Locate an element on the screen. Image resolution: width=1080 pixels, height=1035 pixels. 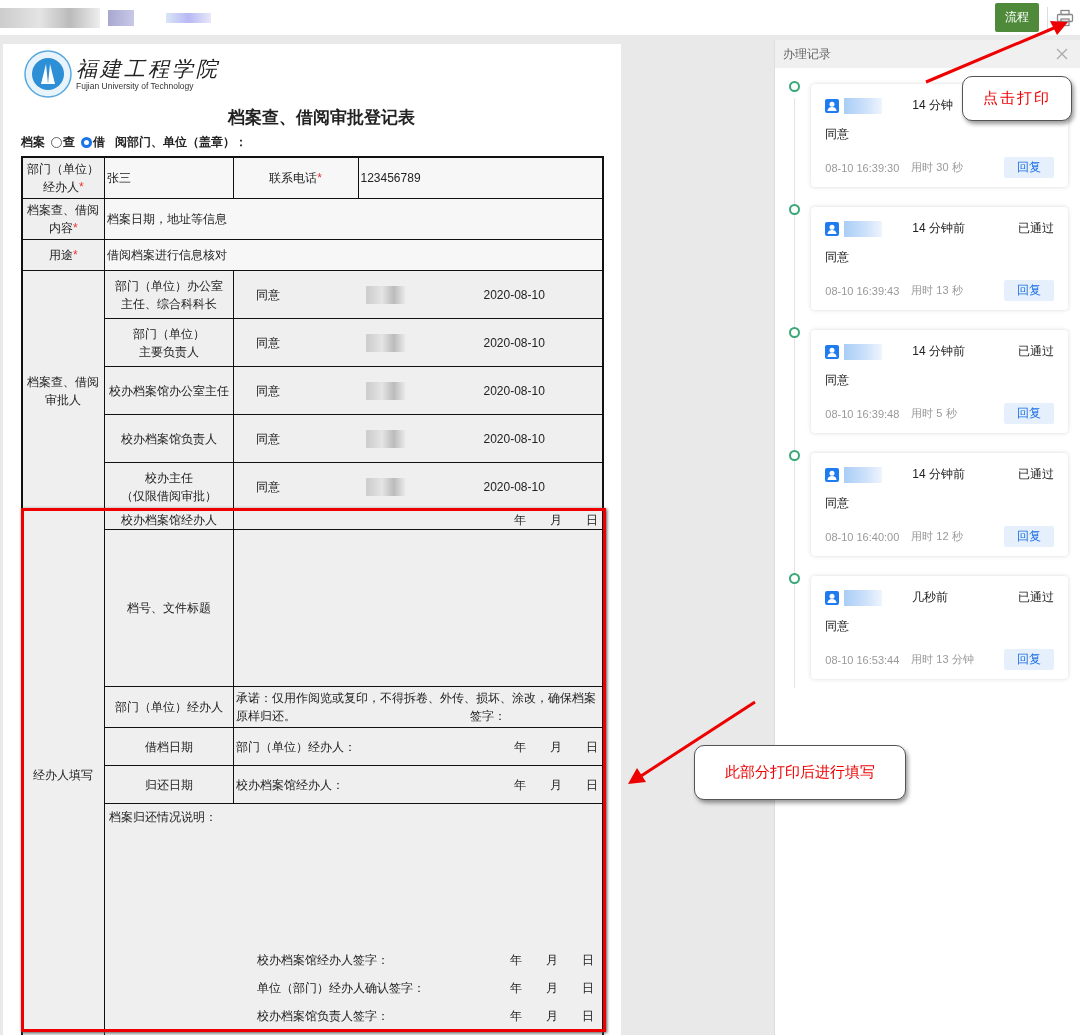
group-label: 档案查、借阅审批人 is located at coordinates (63, 390).